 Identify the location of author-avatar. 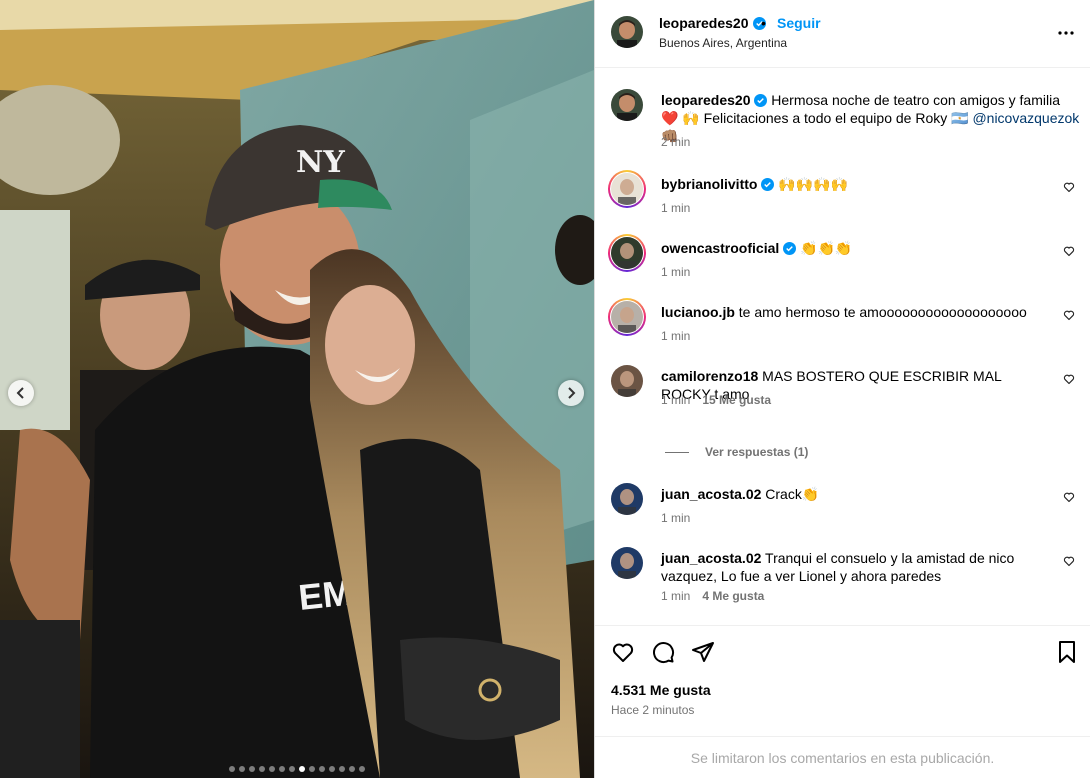
(627, 32).